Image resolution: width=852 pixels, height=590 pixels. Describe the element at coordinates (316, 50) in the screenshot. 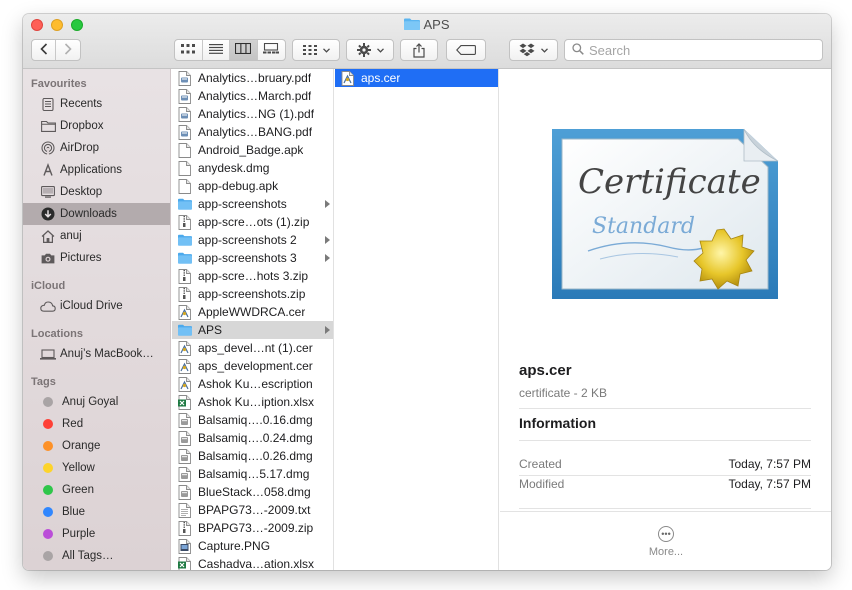

I see `group-button` at that location.